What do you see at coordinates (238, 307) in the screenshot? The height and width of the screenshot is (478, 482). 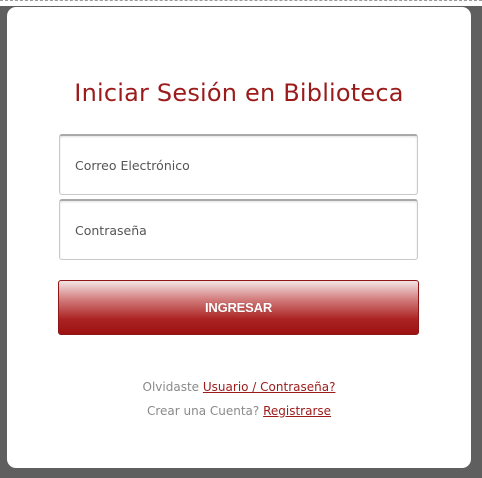 I see `login-button: INGRESAR` at bounding box center [238, 307].